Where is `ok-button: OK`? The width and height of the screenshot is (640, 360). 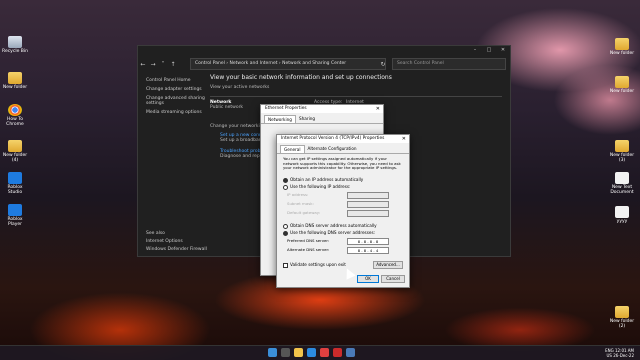
ok-button: OK is located at coordinates (368, 279).